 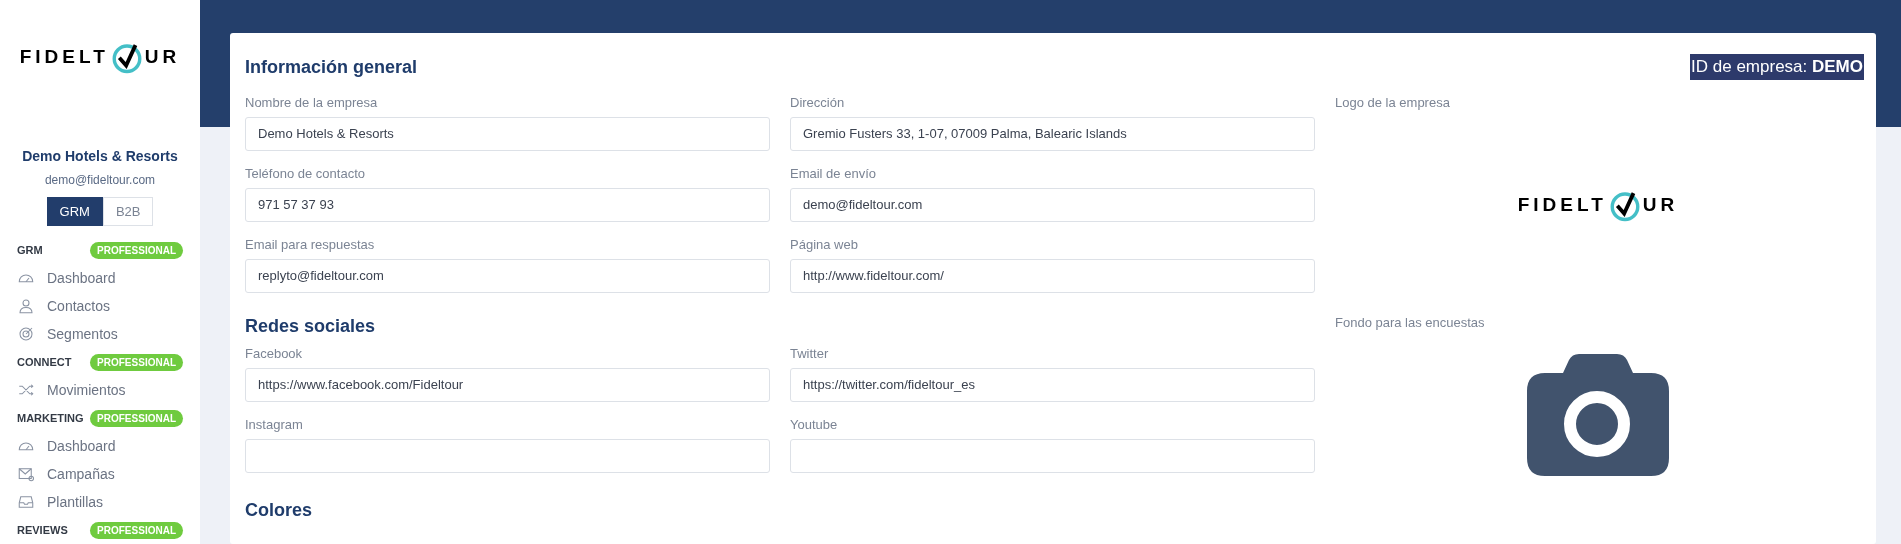 I want to click on section-heading: Información general, so click(x=331, y=67).